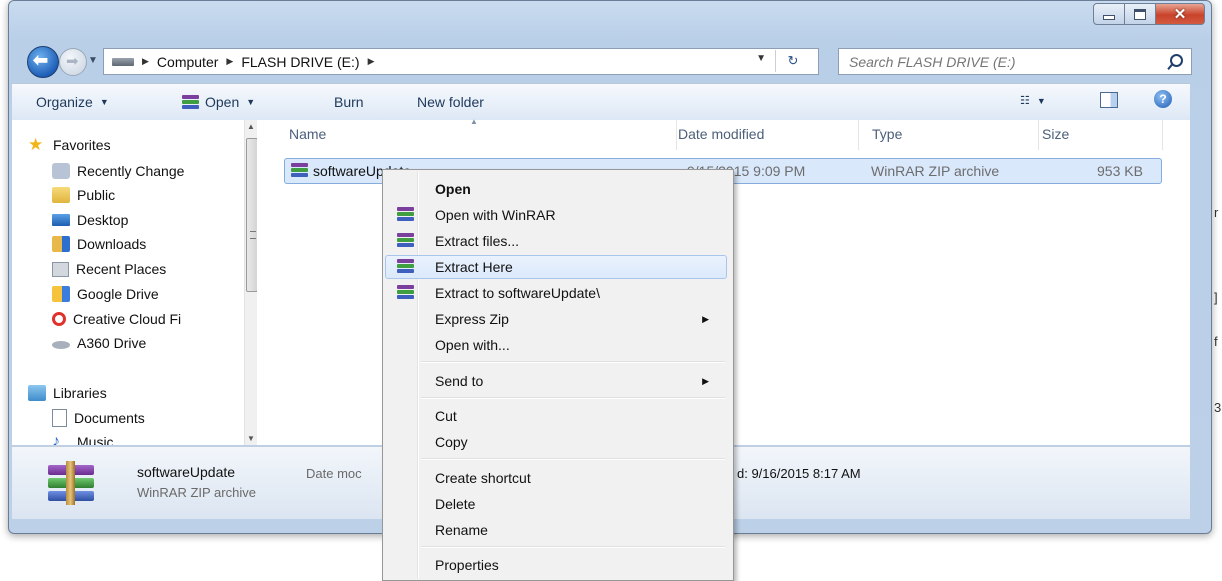 The image size is (1222, 581). I want to click on menu-item-extract-to: Extract to softwareUpdate\, so click(557, 293).